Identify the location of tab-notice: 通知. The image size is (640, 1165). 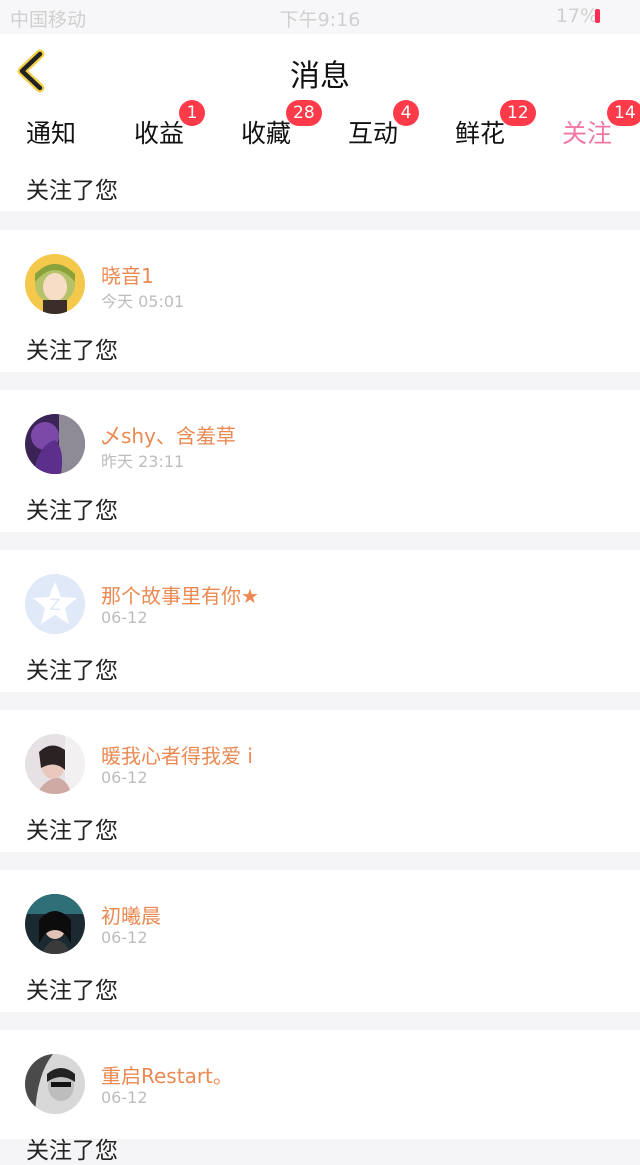
(51, 132).